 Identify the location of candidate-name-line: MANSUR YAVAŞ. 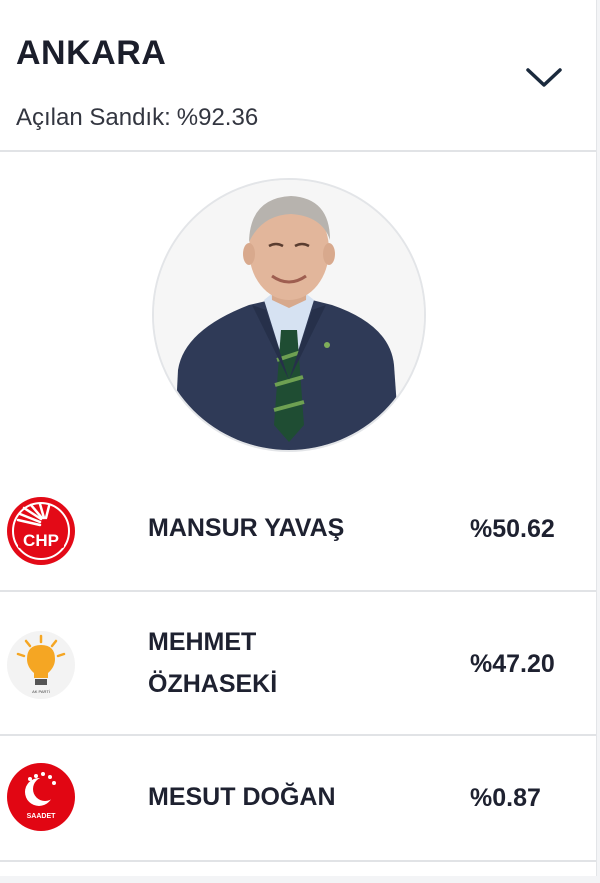
(246, 528).